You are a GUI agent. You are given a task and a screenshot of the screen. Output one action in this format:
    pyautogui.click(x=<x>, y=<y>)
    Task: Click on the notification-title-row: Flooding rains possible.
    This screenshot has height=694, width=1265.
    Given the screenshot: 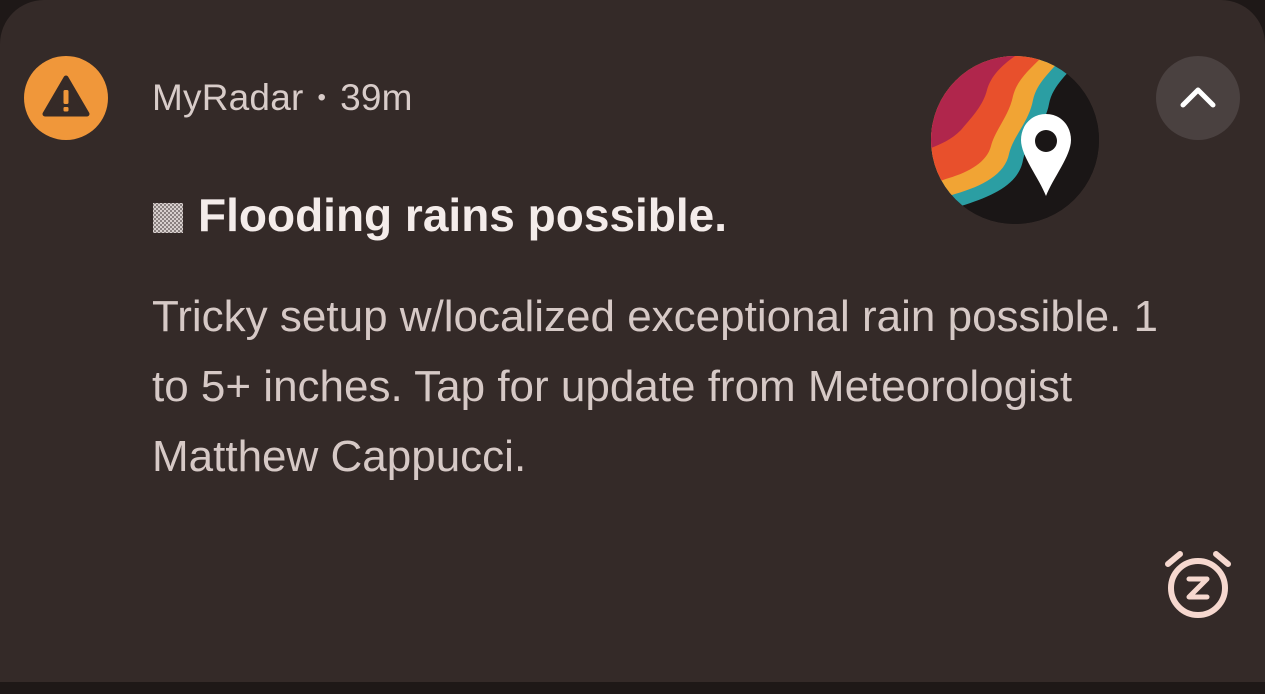 What is the action you would take?
    pyautogui.click(x=439, y=215)
    